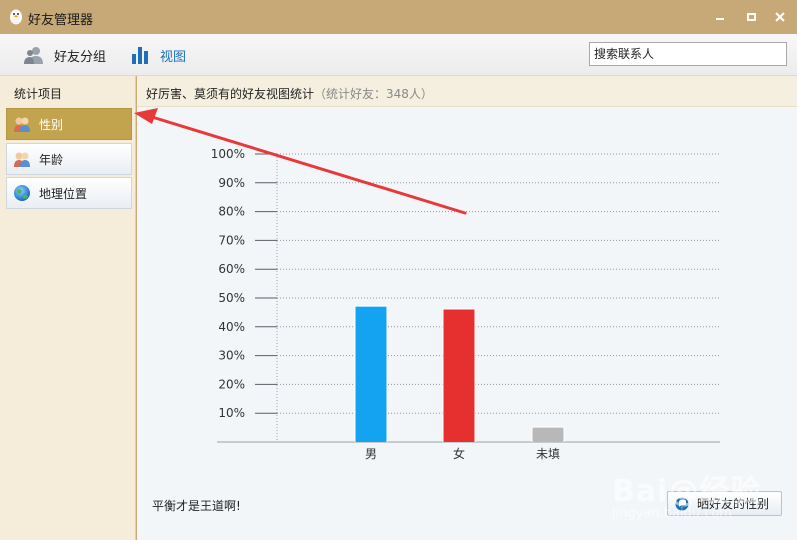  I want to click on window-title: 好友管理器, so click(61, 20).